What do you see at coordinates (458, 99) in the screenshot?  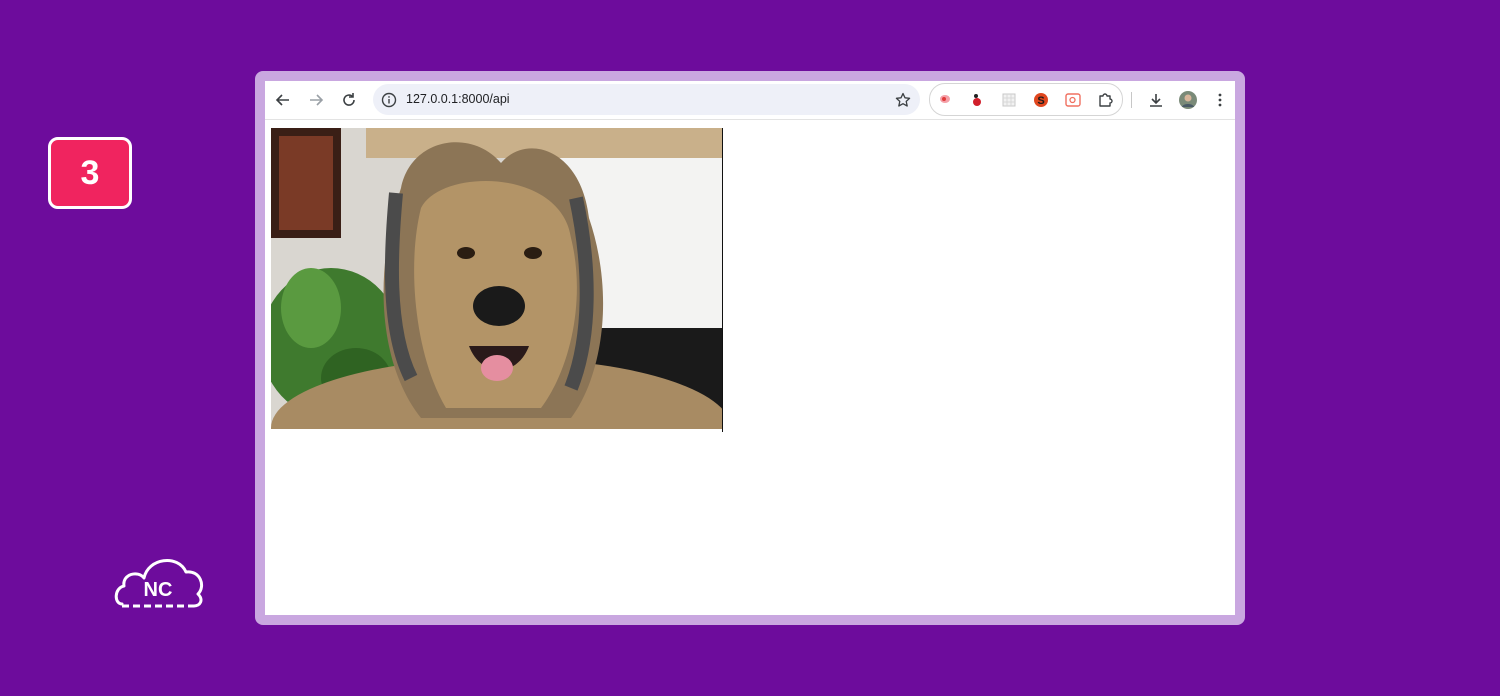 I see `address-url: 127.0.0.1:8000/api` at bounding box center [458, 99].